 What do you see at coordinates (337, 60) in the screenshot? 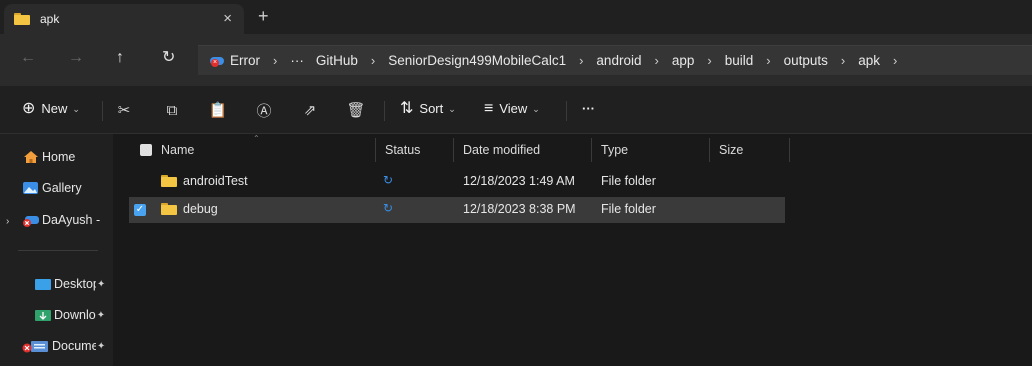
I see `breadcrumb-github: GitHub` at bounding box center [337, 60].